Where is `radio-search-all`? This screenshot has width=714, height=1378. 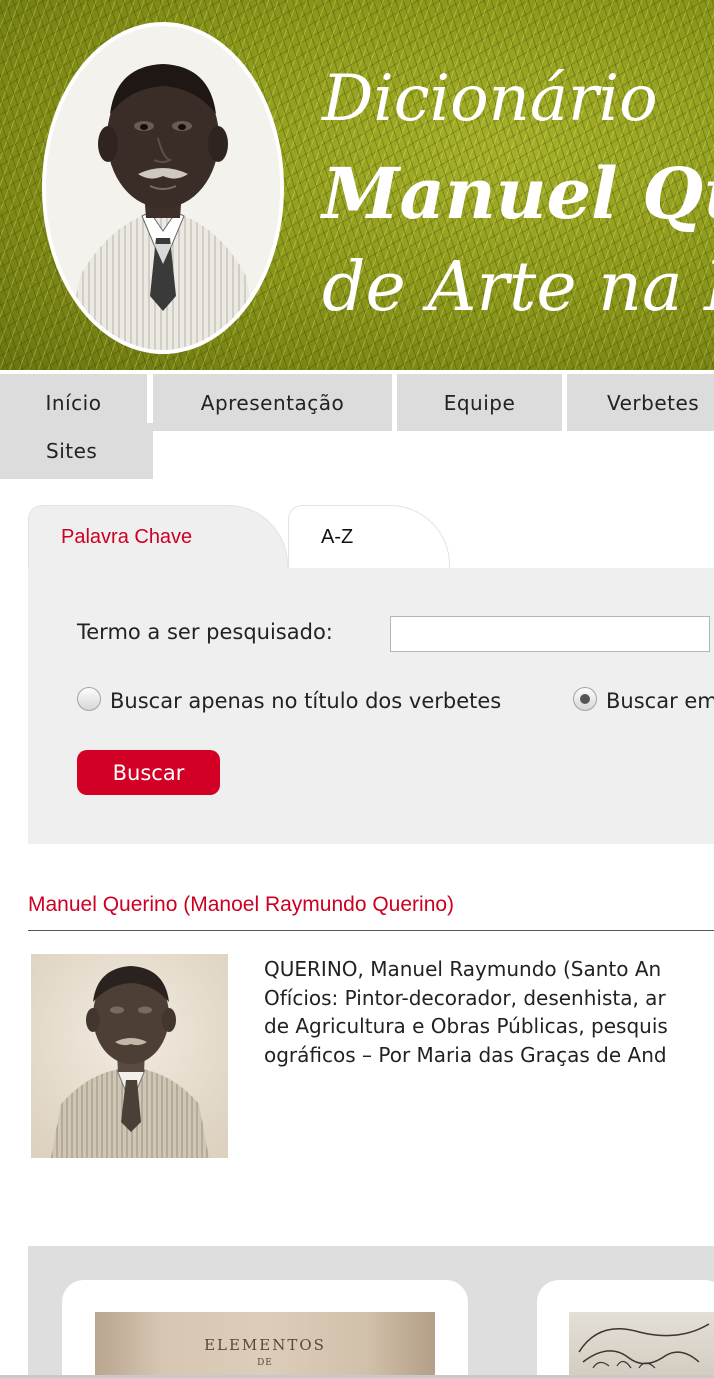
radio-search-all is located at coordinates (585, 699).